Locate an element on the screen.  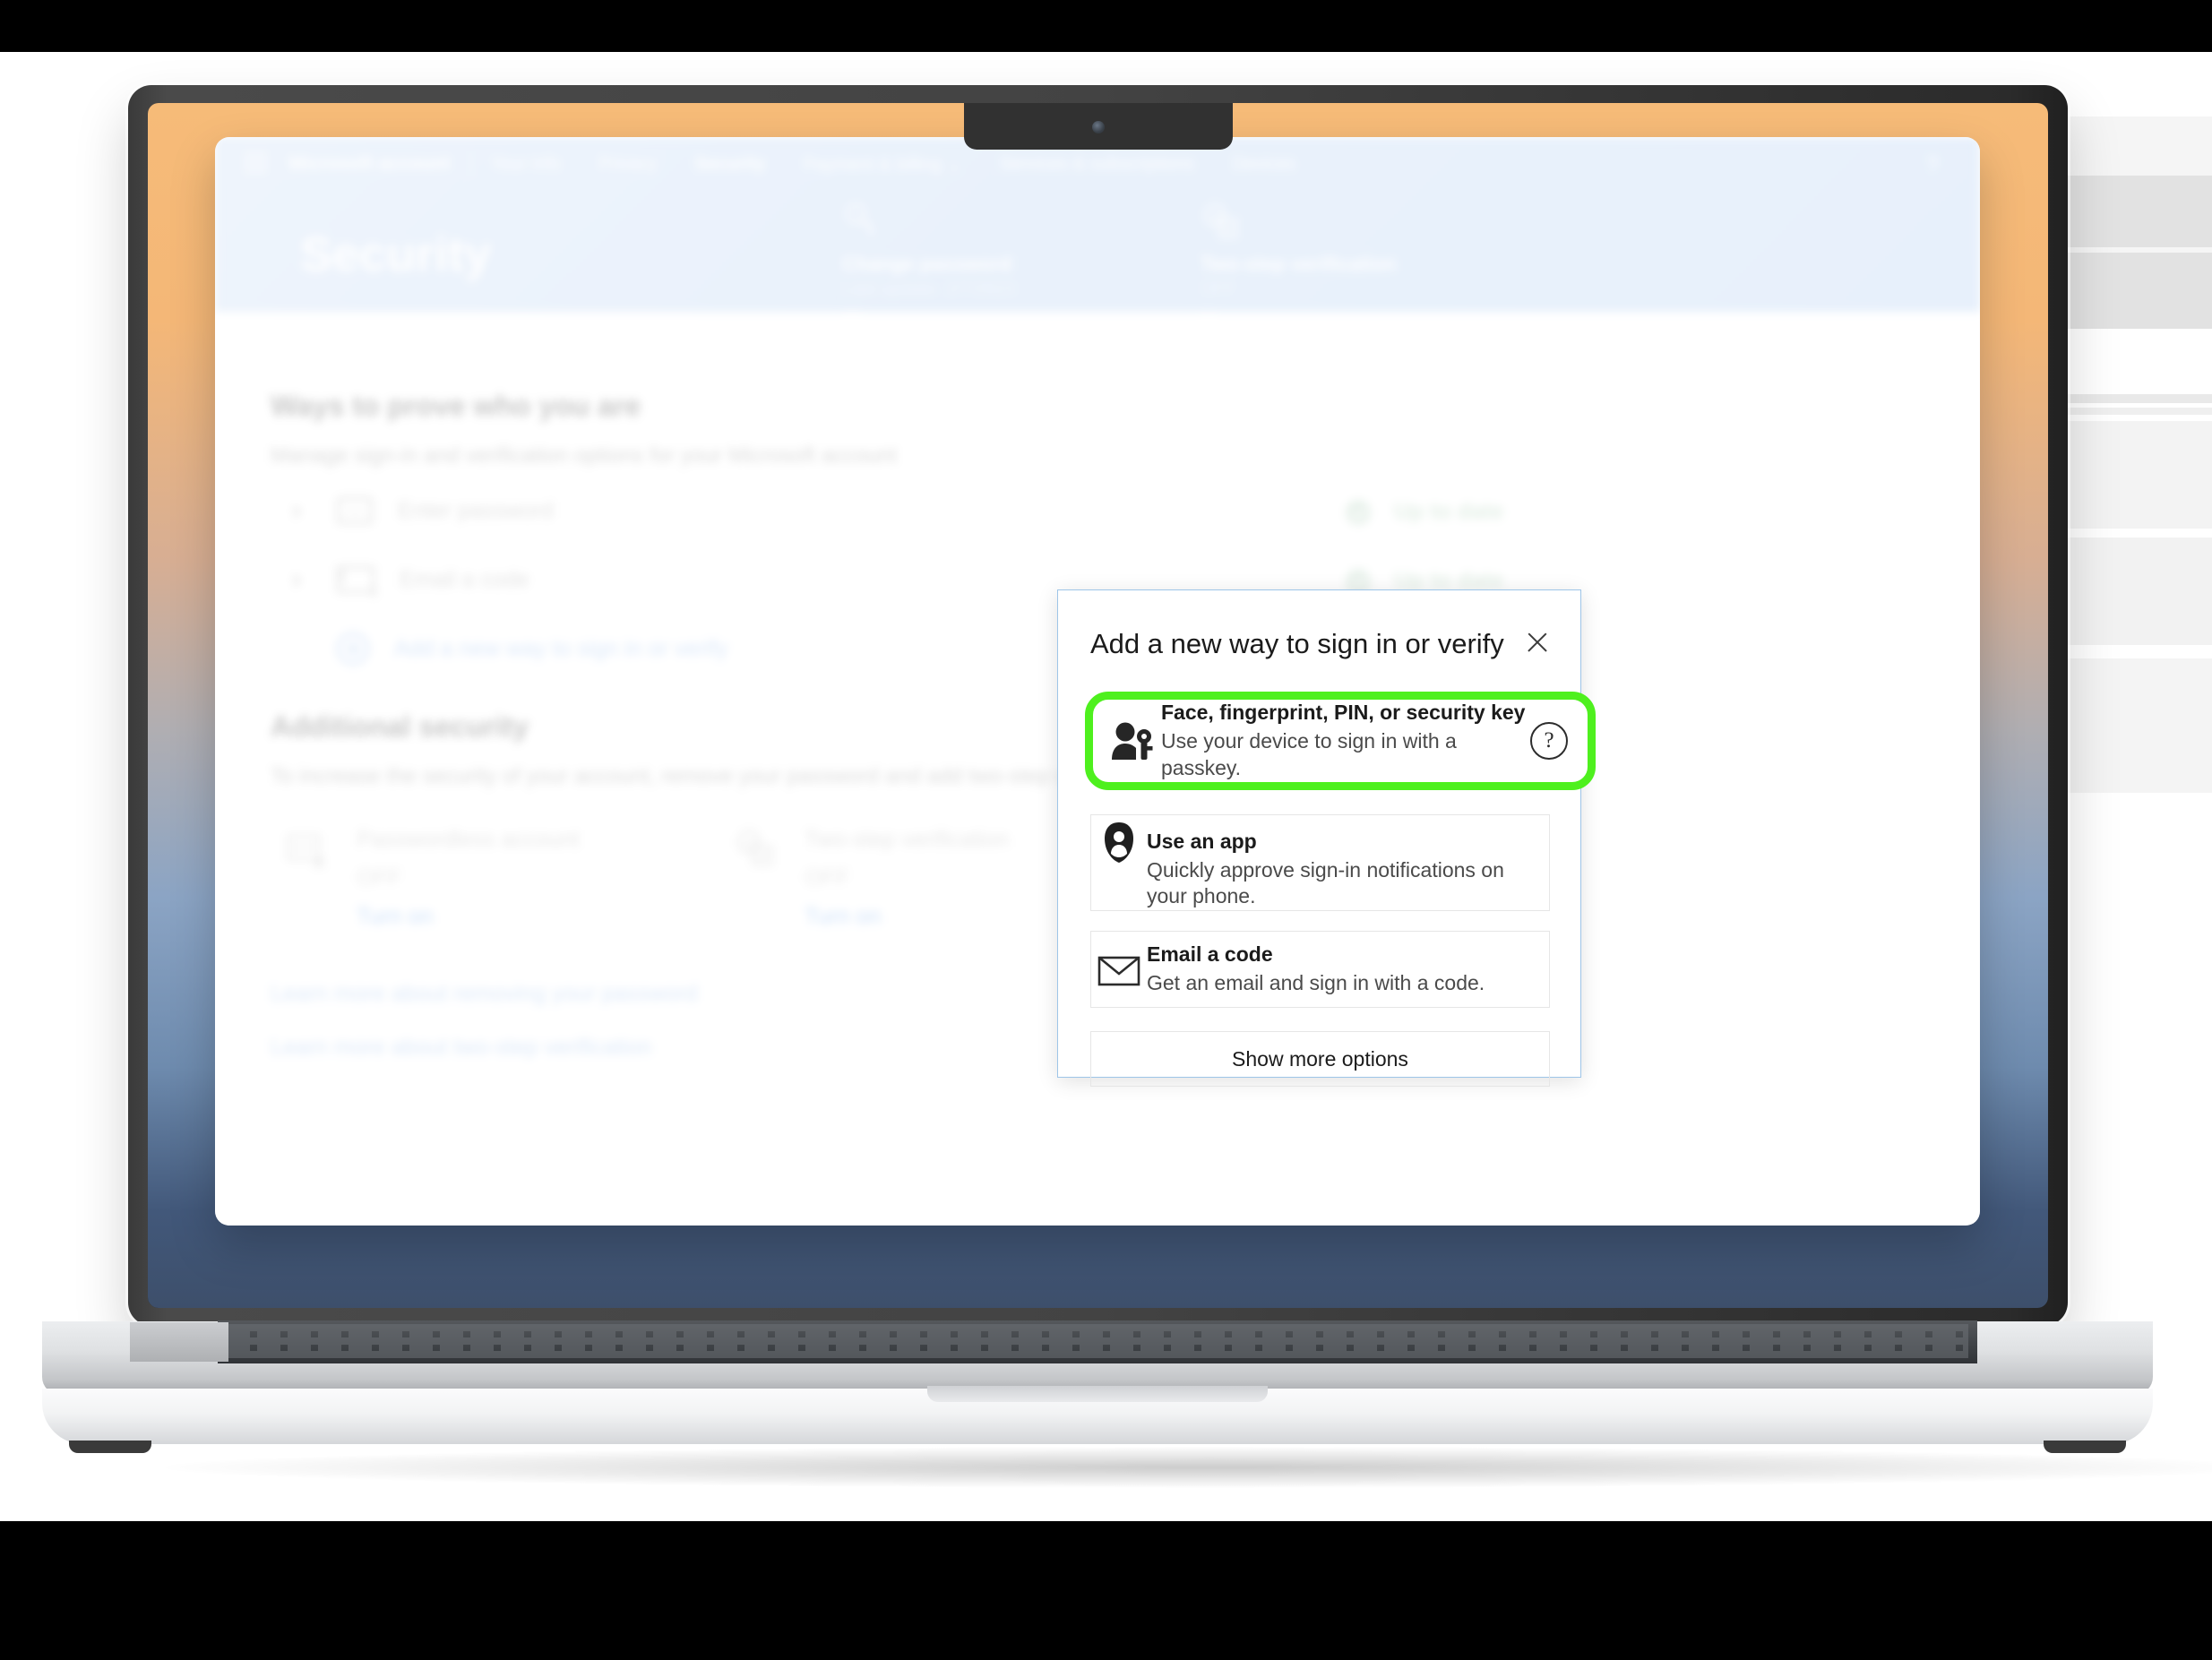
two-step-verification-card: Two-step verification OFF Manage > is located at coordinates (1298, 265).